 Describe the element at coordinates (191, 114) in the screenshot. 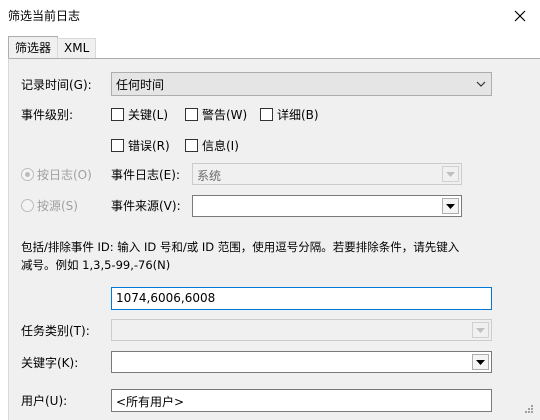

I see `warning-checkbox` at that location.